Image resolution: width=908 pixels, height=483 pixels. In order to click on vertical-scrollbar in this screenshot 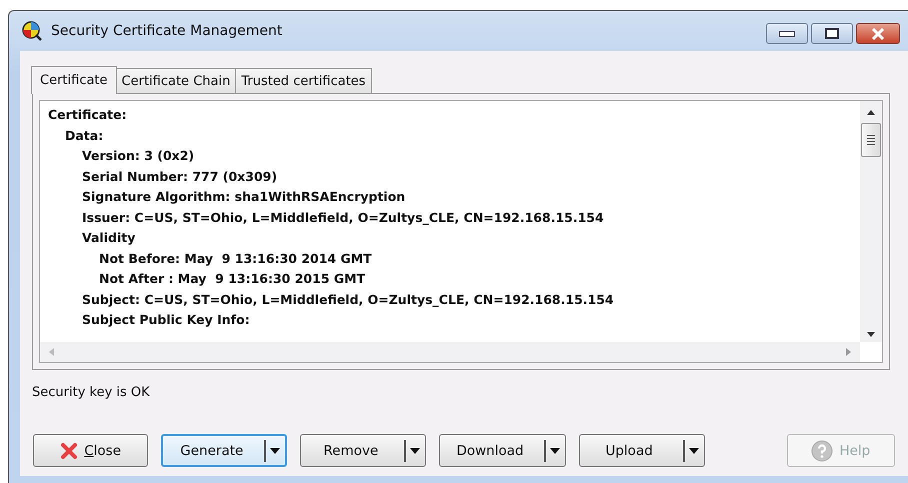, I will do `click(871, 221)`.